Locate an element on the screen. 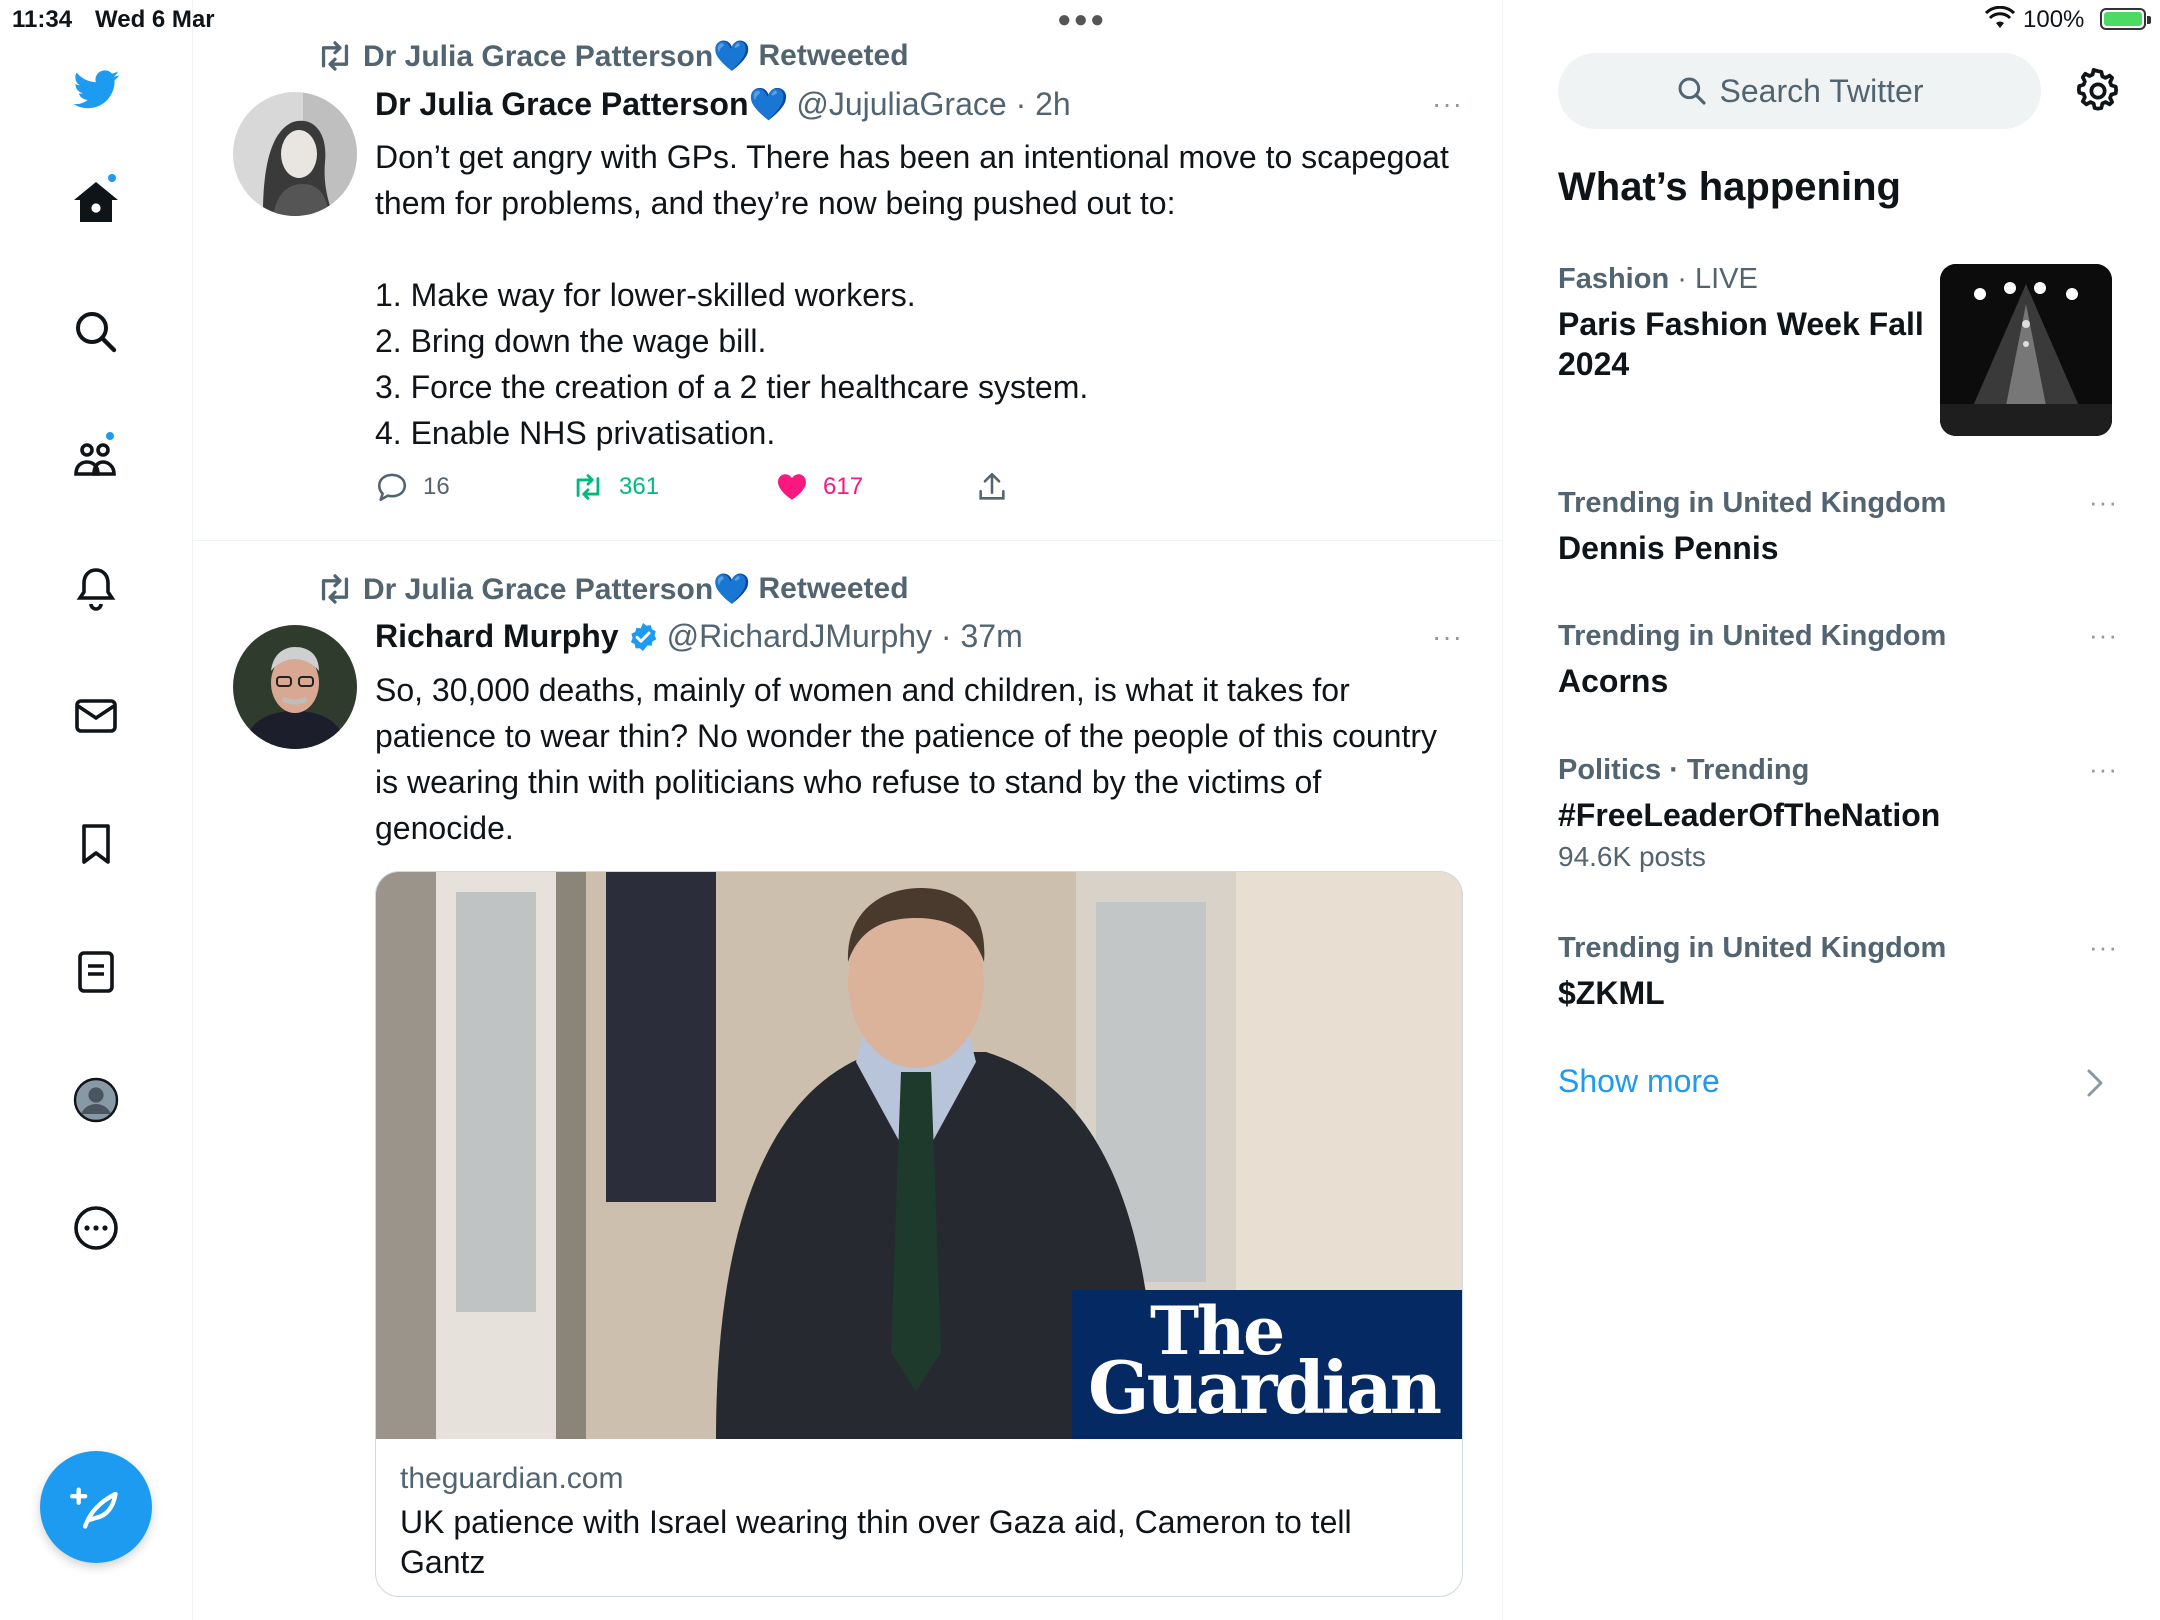  home-notification-dot is located at coordinates (112, 178).